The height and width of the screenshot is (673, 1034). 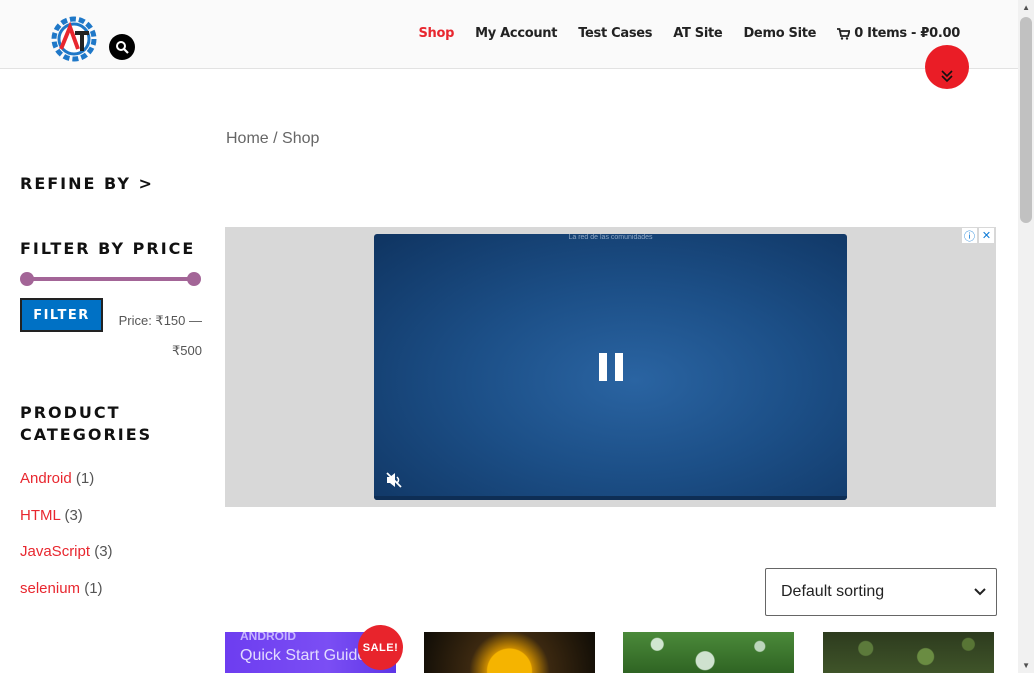 I want to click on scroll-up-arrow-icon: ▲, so click(x=1026, y=7).